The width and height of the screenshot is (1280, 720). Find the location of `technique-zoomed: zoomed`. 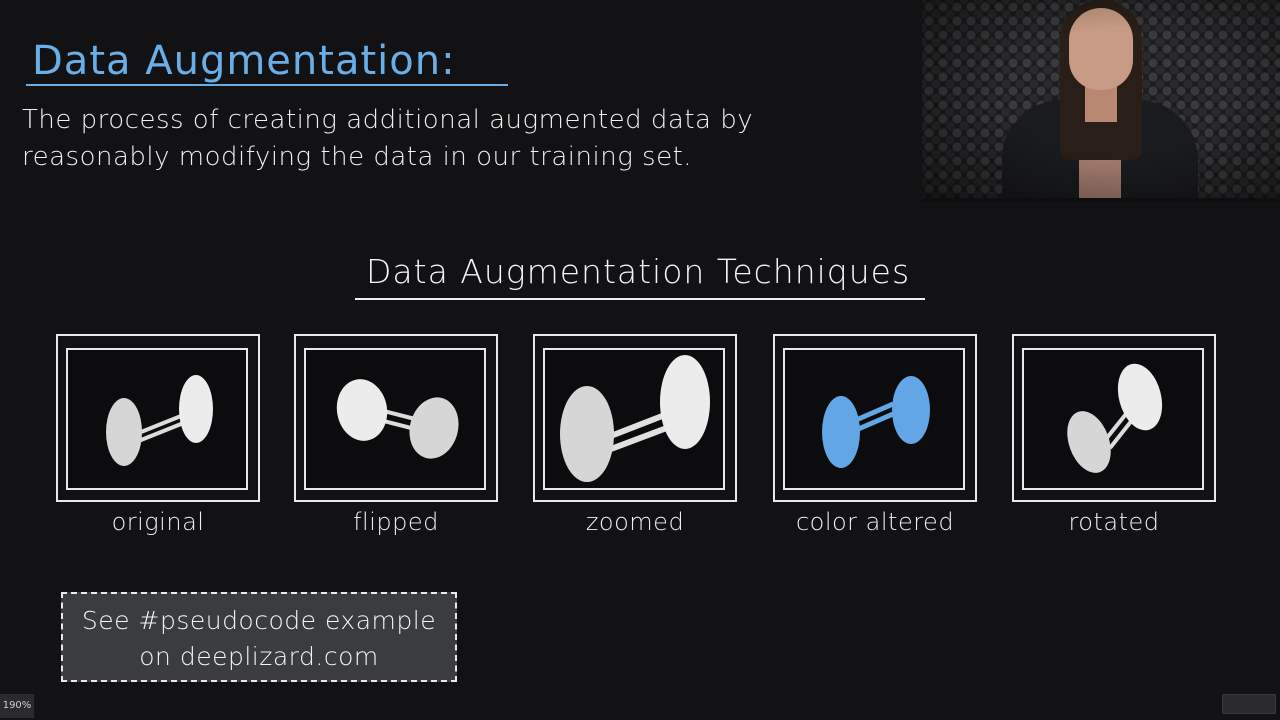

technique-zoomed: zoomed is located at coordinates (635, 435).